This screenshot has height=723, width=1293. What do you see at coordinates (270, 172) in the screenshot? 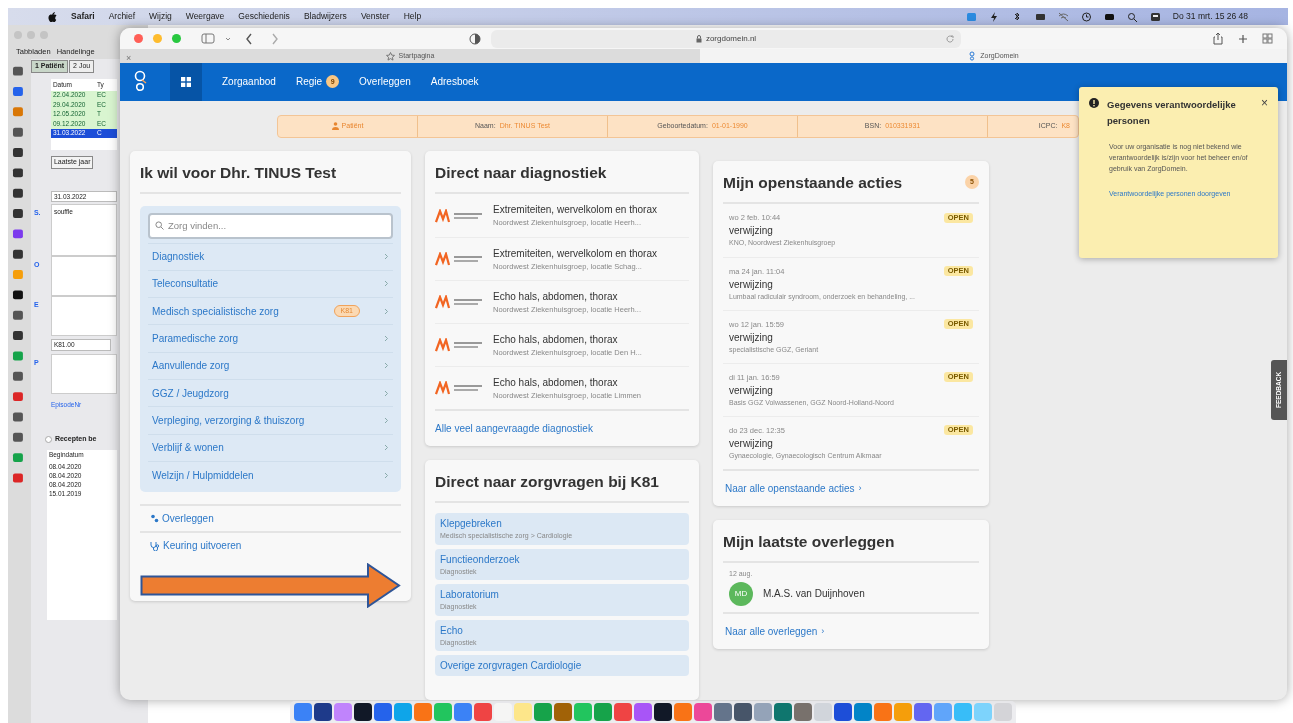
I see `card-title: Ik wil voor Dhr. TINUS Test` at bounding box center [270, 172].